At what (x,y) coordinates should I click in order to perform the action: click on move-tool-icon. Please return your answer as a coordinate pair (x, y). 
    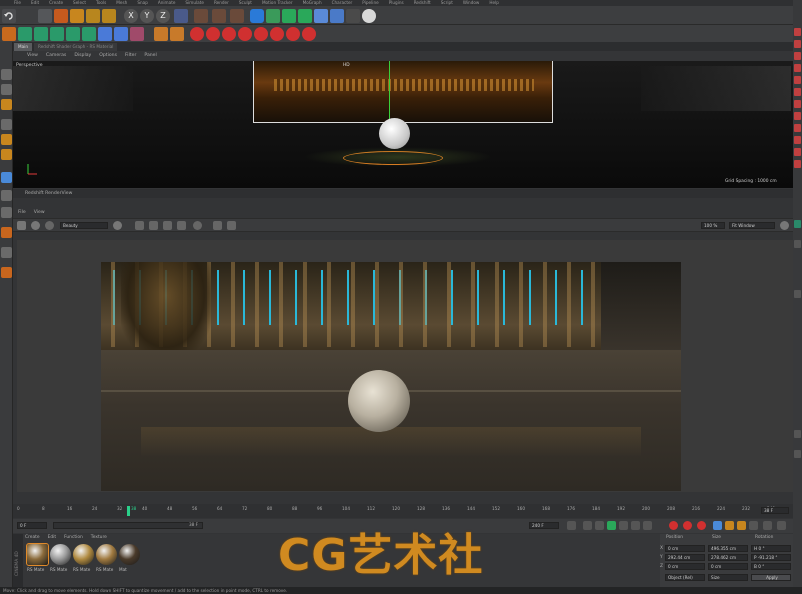
    Looking at the image, I should click on (61, 16).